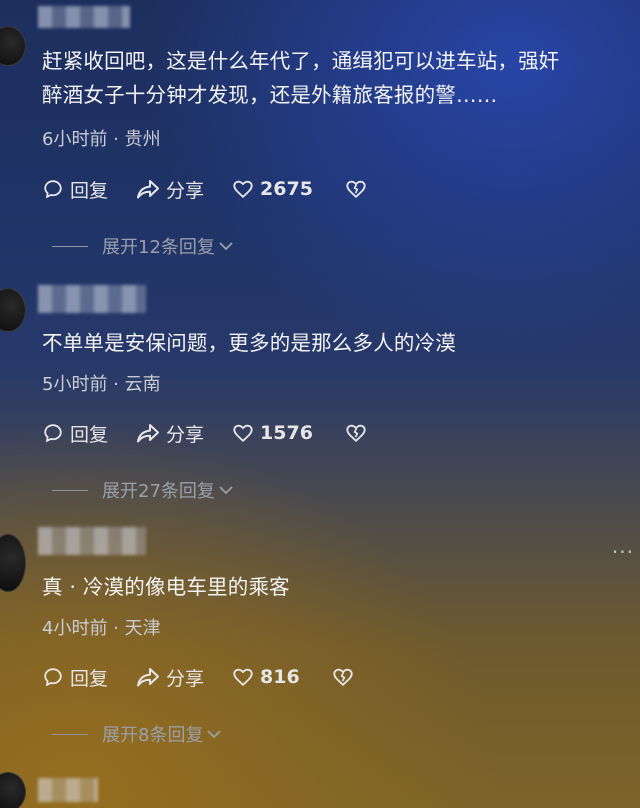  I want to click on comment-actions: 回复 分享 816, so click(198, 677).